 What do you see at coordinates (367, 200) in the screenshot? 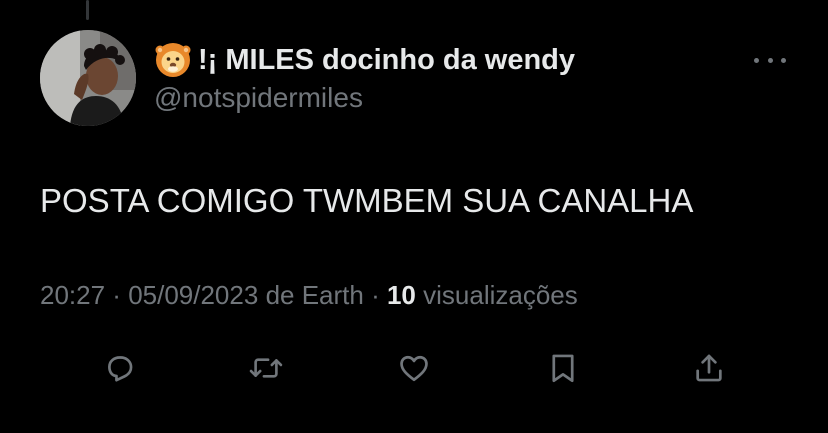
I see `tweet-text: POSTA COMIGO TWMBEM SUA CANALHA` at bounding box center [367, 200].